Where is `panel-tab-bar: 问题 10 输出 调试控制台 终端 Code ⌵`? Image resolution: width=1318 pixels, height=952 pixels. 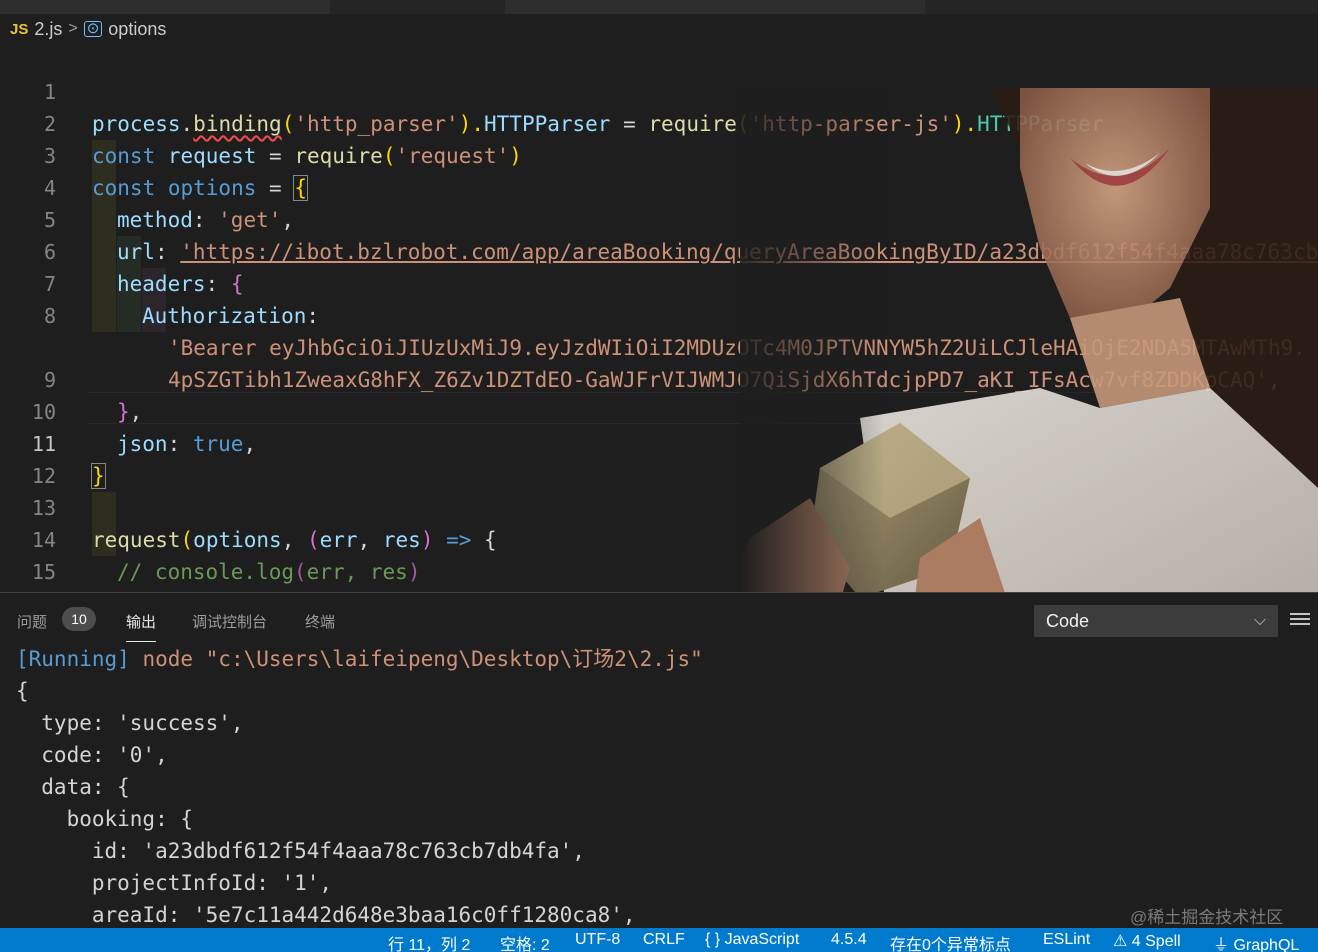 panel-tab-bar: 问题 10 输出 调试控制台 终端 Code ⌵ is located at coordinates (659, 619).